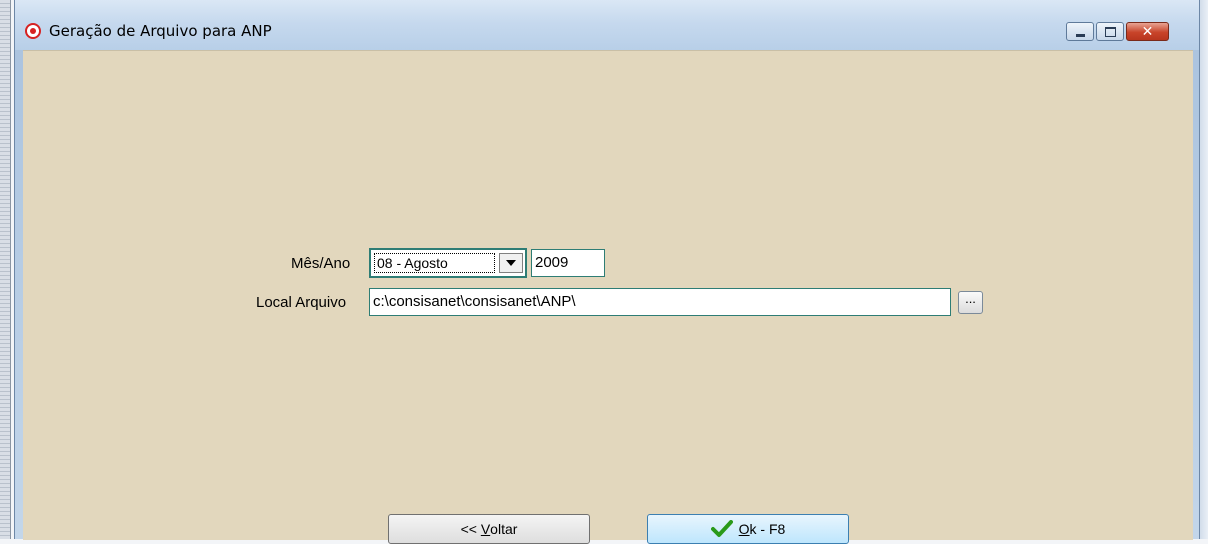  What do you see at coordinates (485, 529) in the screenshot?
I see `back-button-accel: V` at bounding box center [485, 529].